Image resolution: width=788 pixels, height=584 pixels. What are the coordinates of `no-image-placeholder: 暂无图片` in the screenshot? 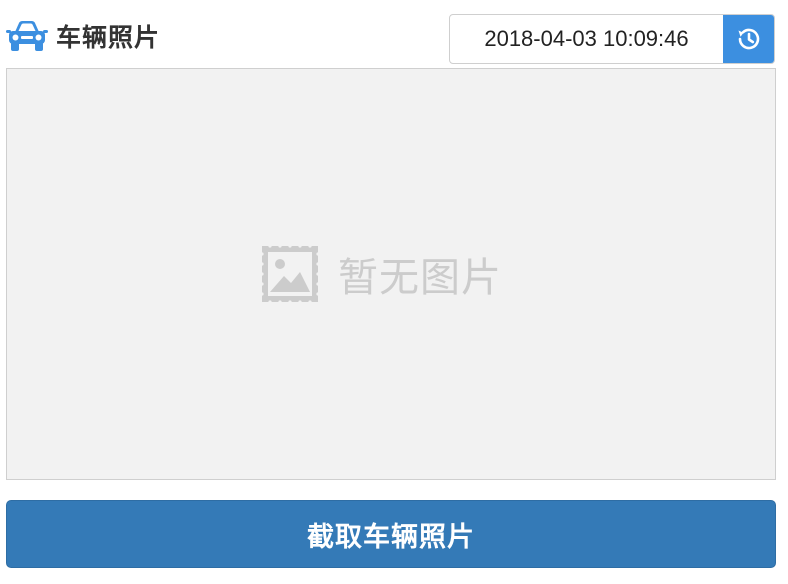 It's located at (381, 274).